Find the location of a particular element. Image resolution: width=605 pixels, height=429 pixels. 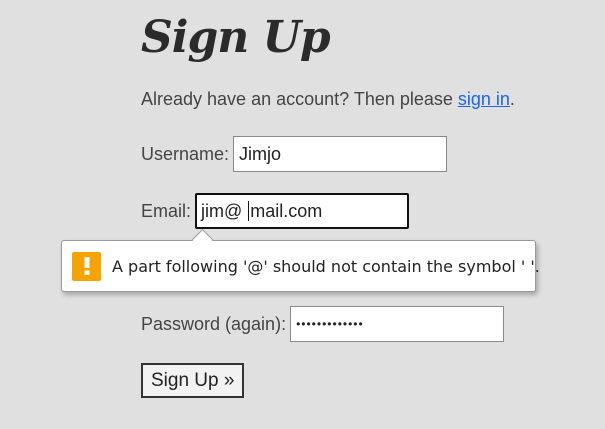

password-again-value: ••••••••••••• is located at coordinates (330, 324).